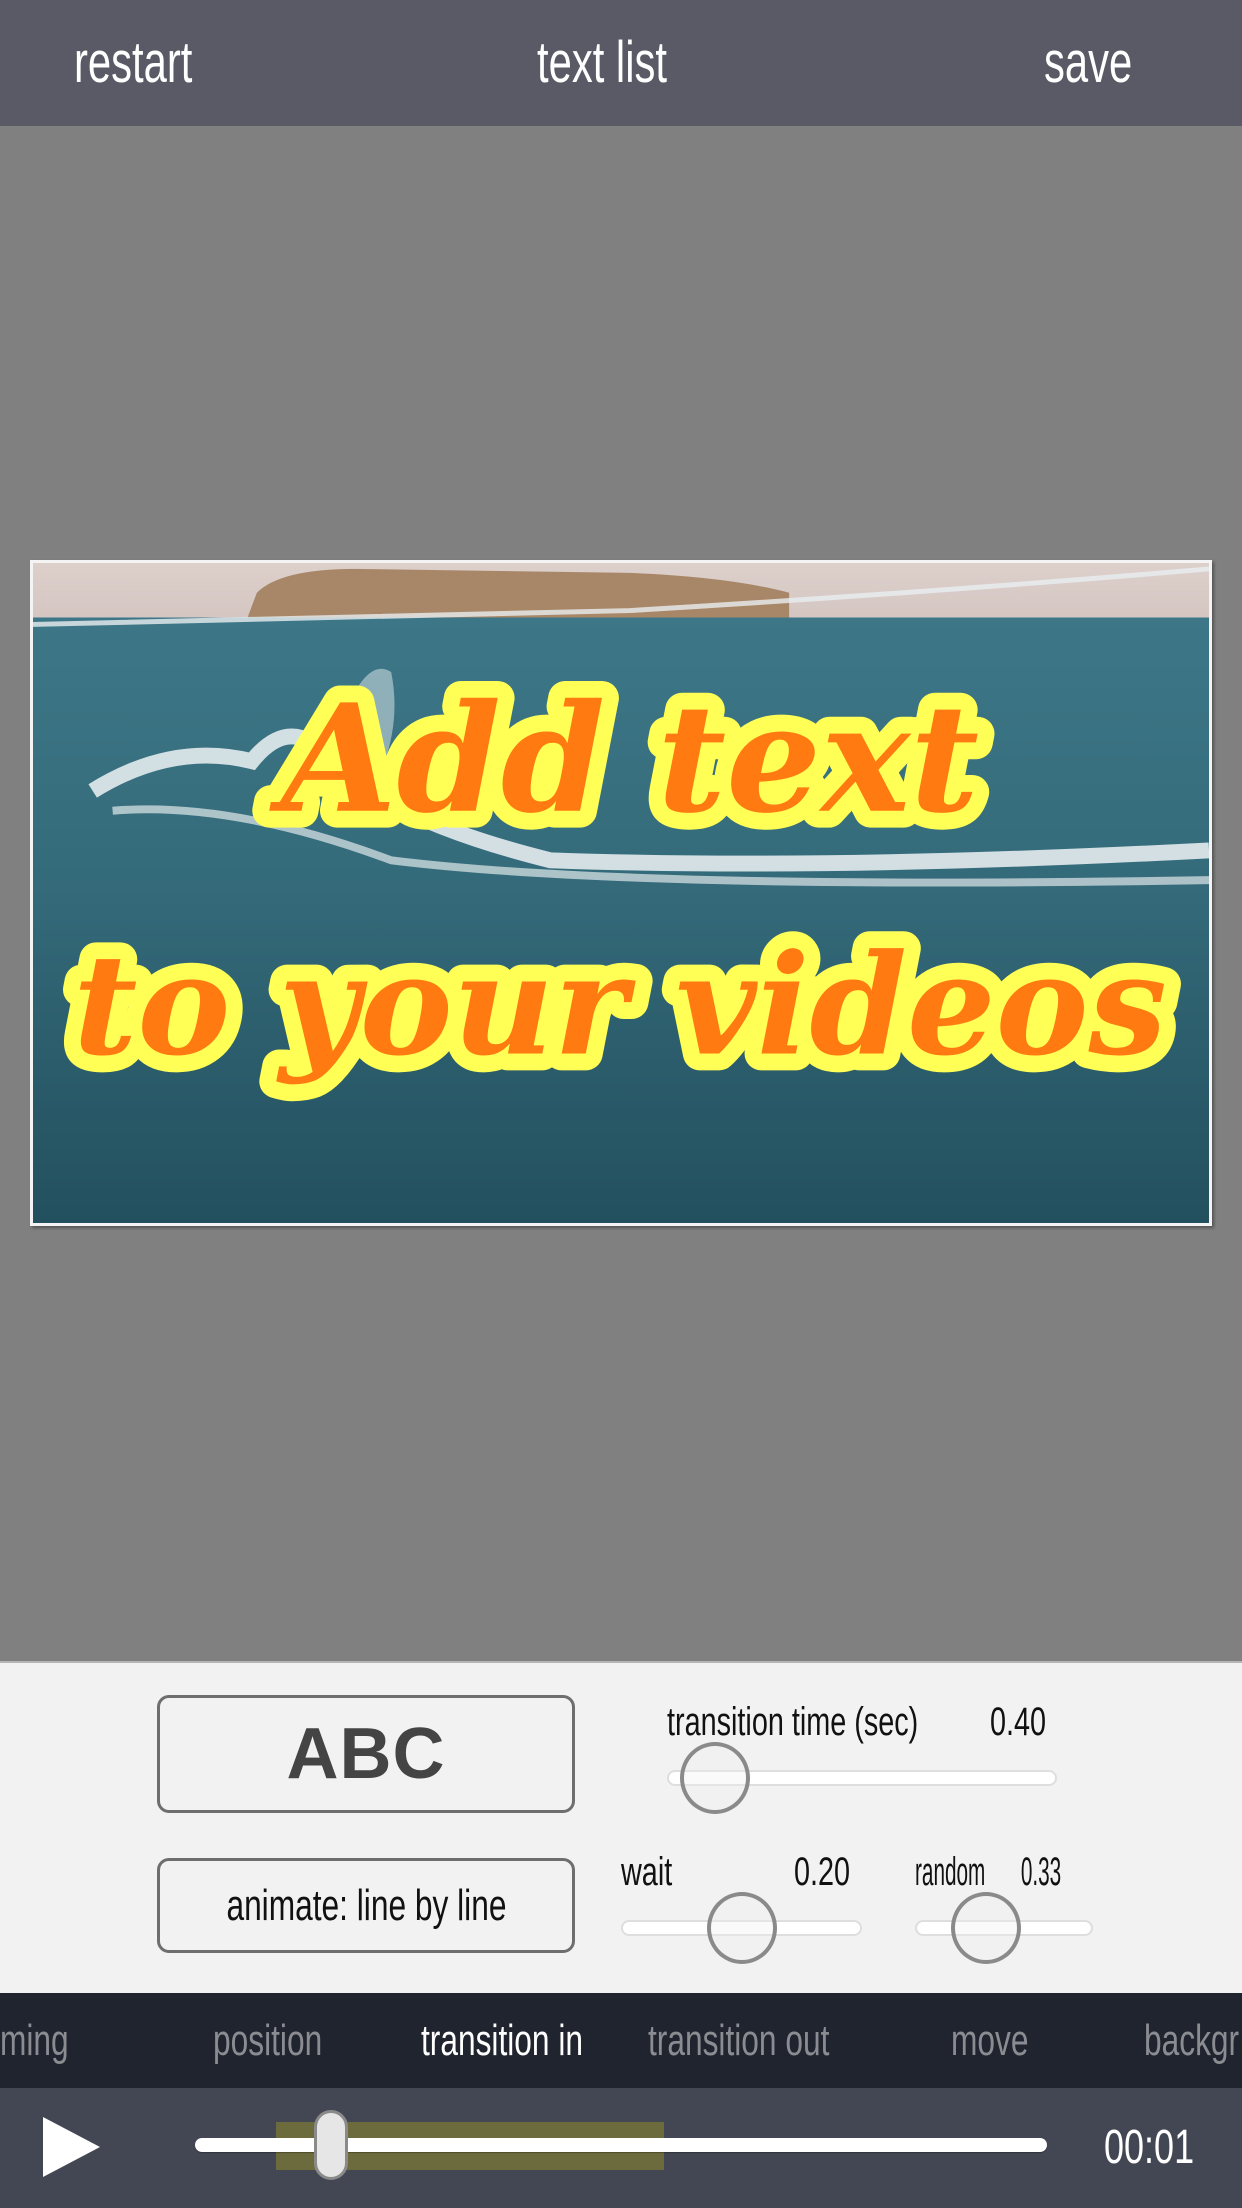 The image size is (1242, 2208). What do you see at coordinates (774, 2040) in the screenshot?
I see `tab-transition-out: transition out` at bounding box center [774, 2040].